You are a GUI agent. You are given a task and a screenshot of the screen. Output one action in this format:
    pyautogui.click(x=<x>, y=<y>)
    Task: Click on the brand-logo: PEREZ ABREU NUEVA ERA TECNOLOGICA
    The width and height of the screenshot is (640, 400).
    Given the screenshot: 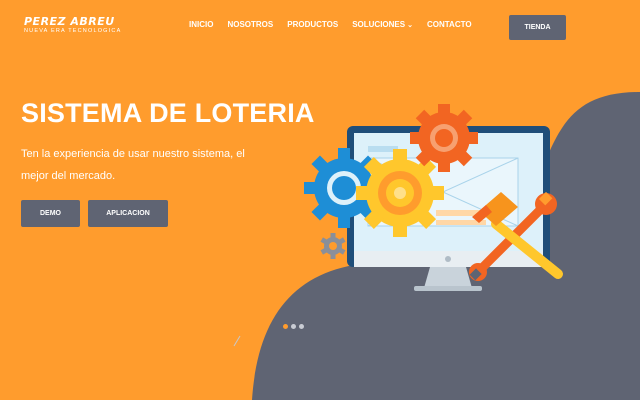 What is the action you would take?
    pyautogui.click(x=72, y=25)
    